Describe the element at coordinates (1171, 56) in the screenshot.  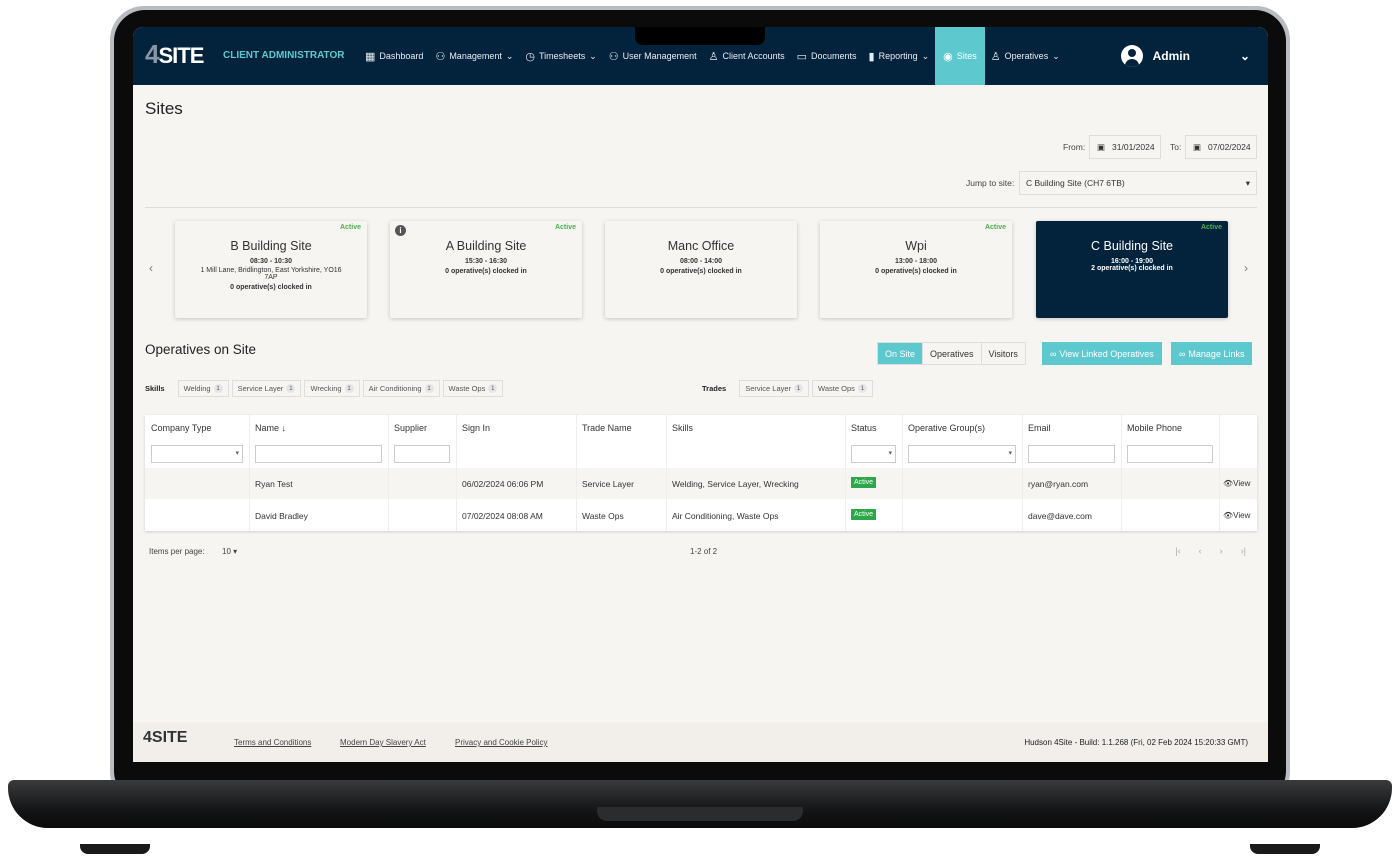
I see `user-name: Admin` at that location.